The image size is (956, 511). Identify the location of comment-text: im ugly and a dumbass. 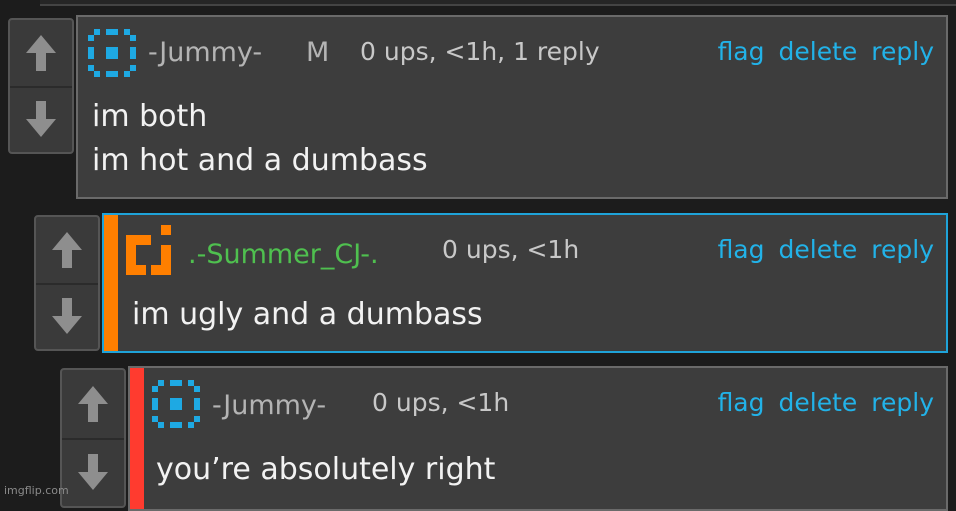
(307, 315).